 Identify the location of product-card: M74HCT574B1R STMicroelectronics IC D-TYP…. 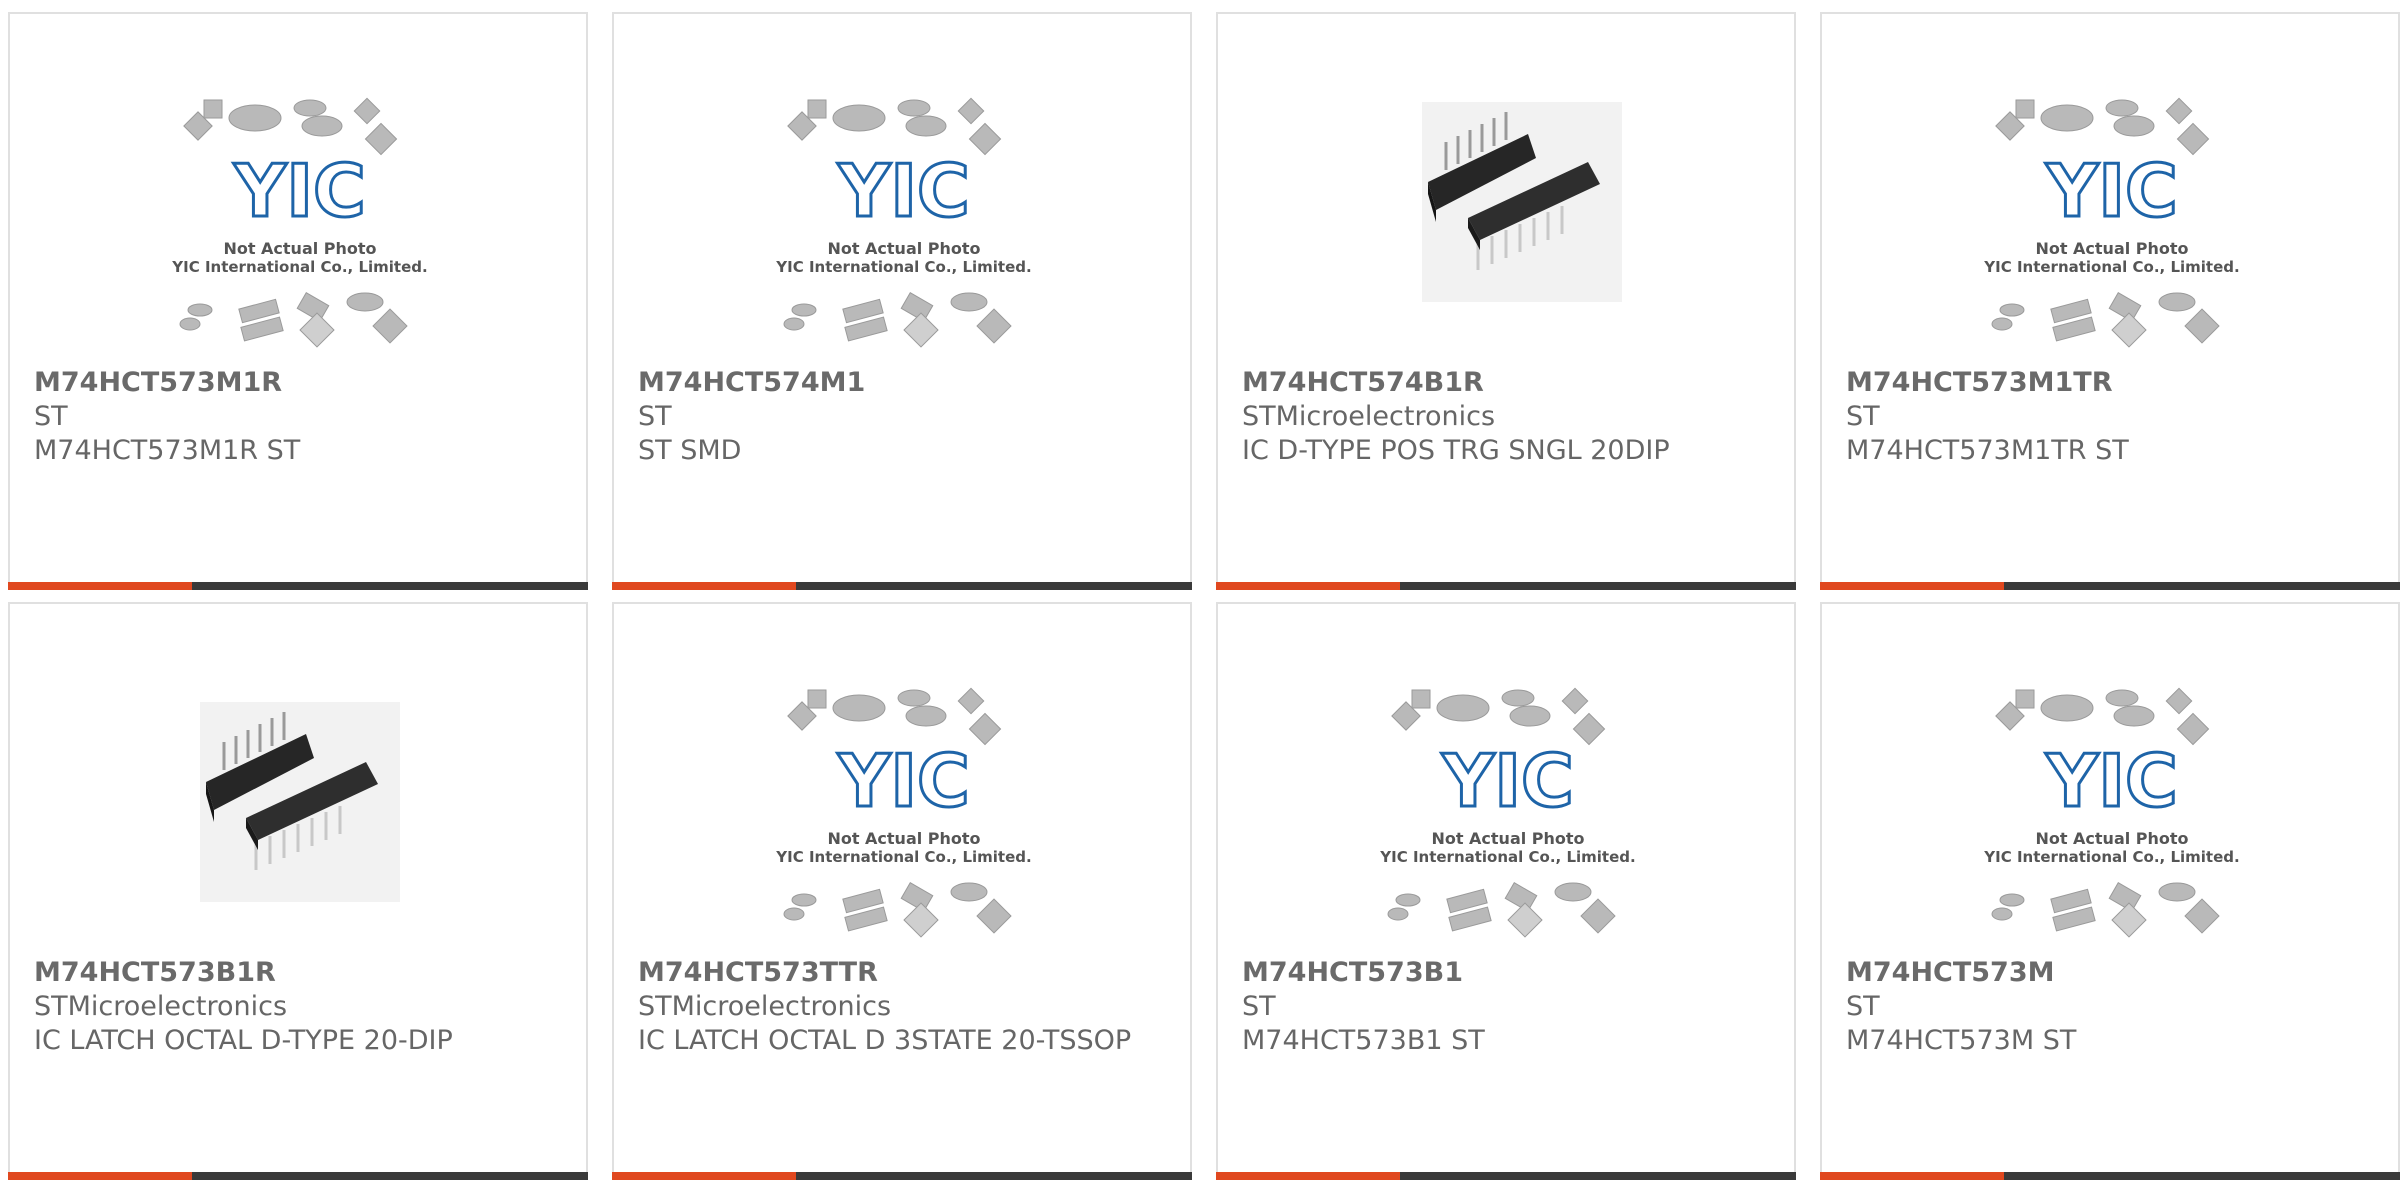
(1506, 301).